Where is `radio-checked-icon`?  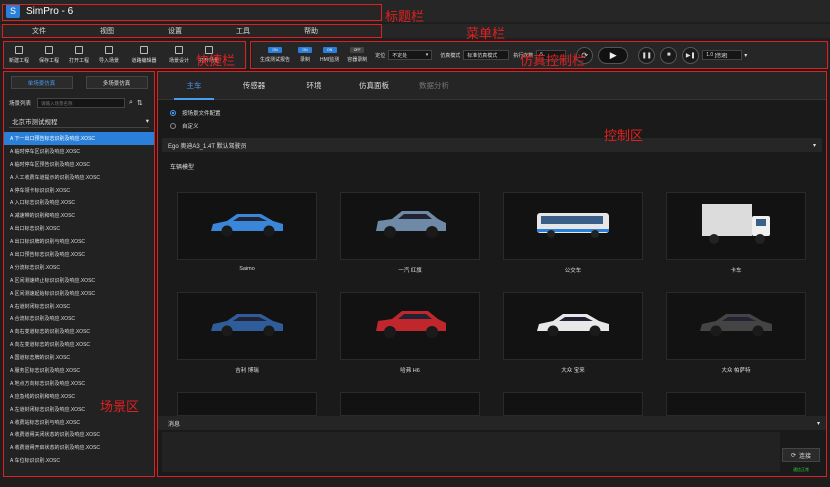
radio-checked-icon is located at coordinates (173, 112).